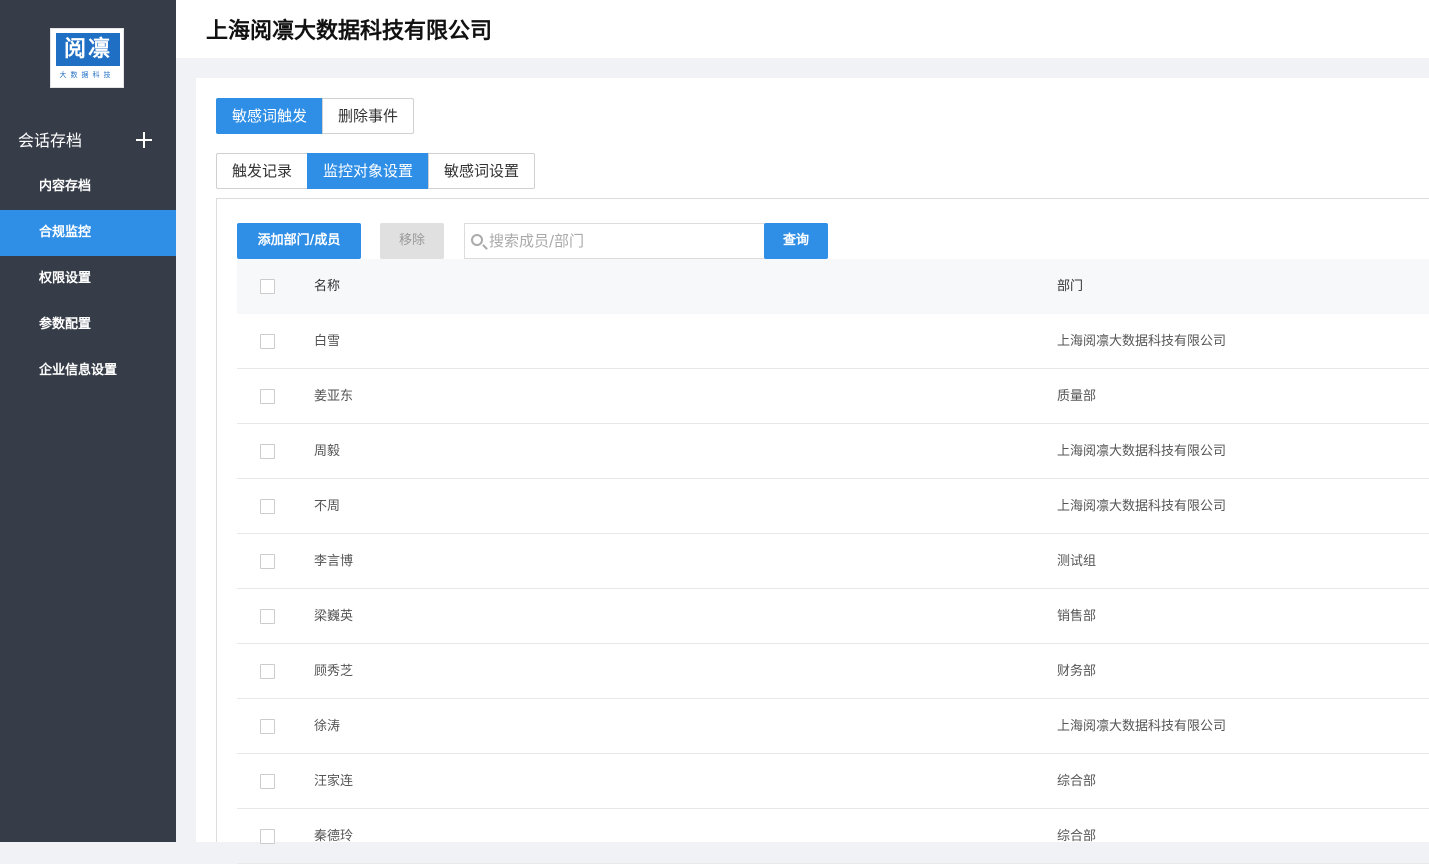 The image size is (1429, 864). I want to click on member-name: 梁巍英, so click(334, 616).